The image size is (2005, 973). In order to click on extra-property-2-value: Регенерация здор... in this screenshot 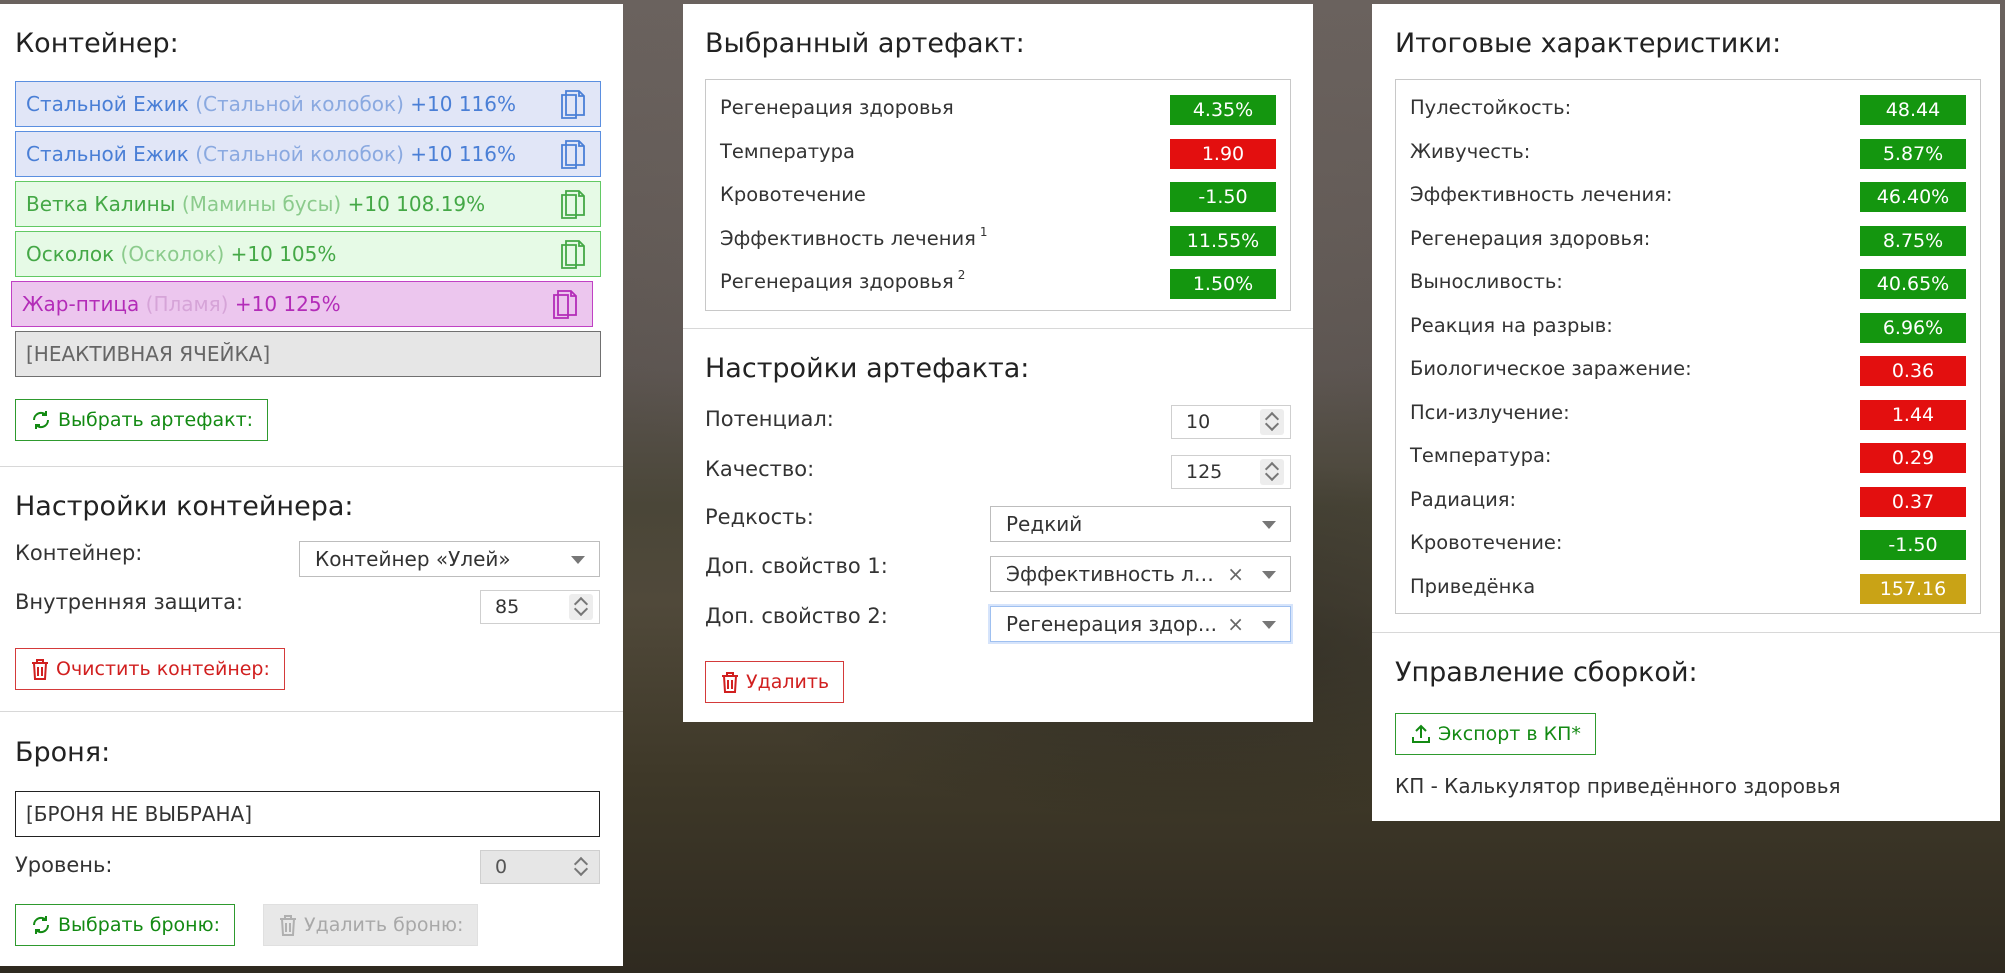, I will do `click(1111, 624)`.